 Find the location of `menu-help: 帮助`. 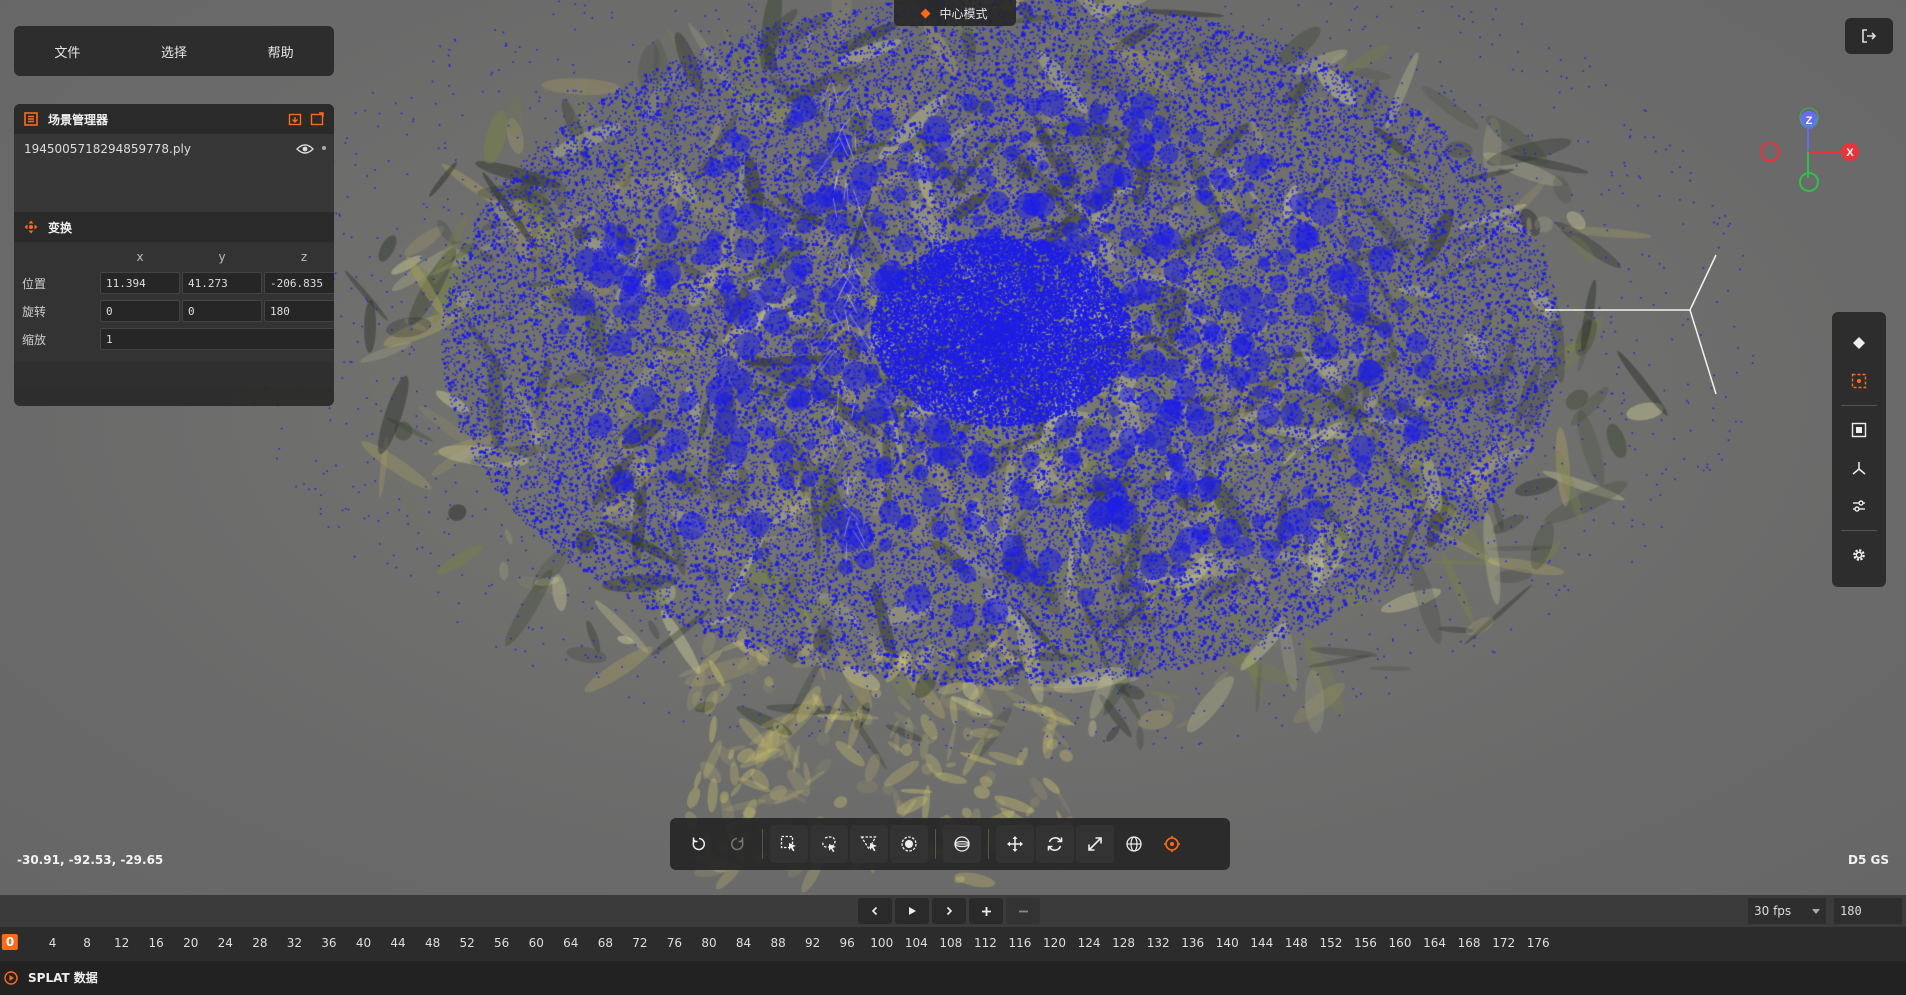

menu-help: 帮助 is located at coordinates (281, 51).